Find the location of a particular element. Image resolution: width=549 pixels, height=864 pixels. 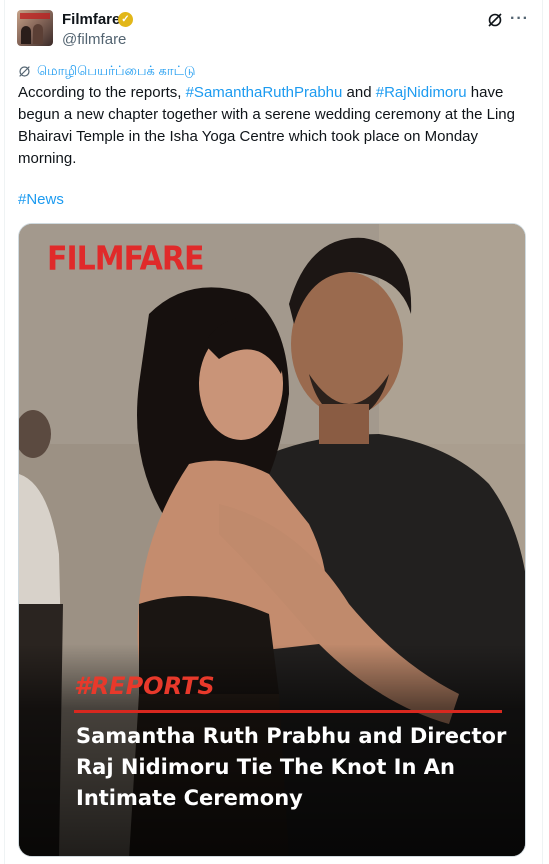

verified-badge-icon: ✓ is located at coordinates (125, 19).